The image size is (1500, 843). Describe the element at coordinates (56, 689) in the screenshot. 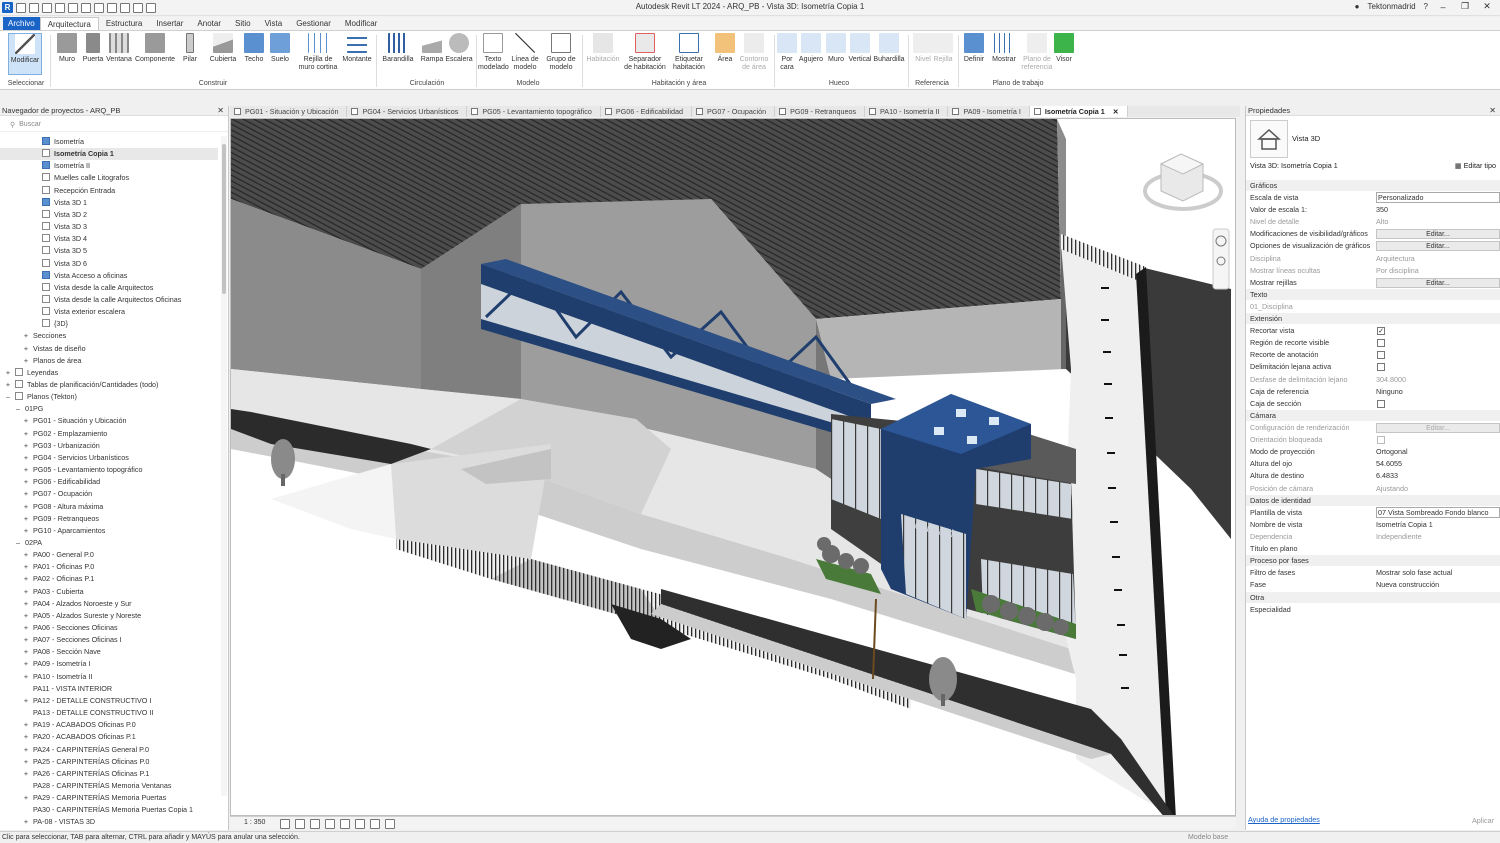

I see `browser-item: PA11 - VISTA INTERIOR` at that location.